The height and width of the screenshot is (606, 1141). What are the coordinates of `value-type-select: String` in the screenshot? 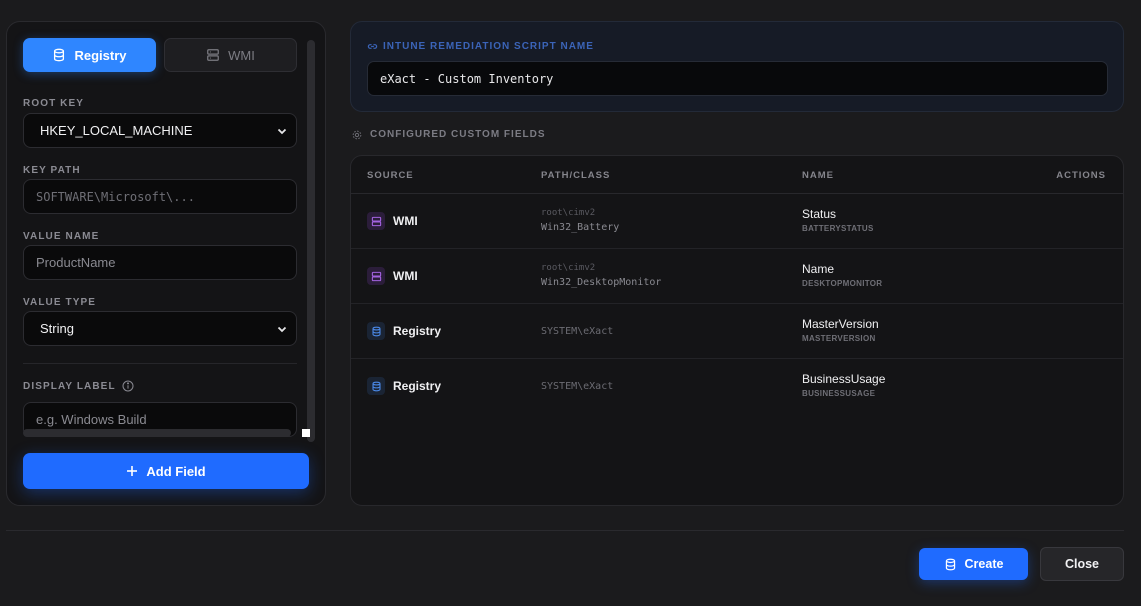 It's located at (160, 328).